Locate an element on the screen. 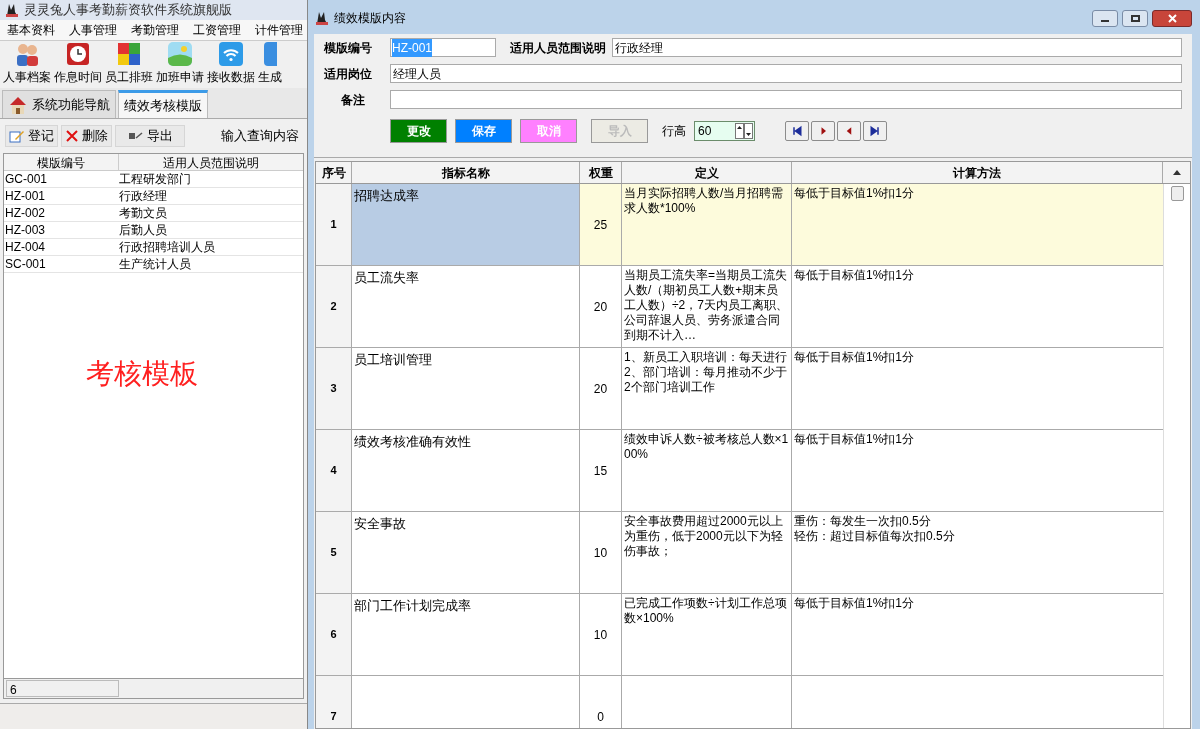  dialog-title: 绩效模版内容 is located at coordinates (370, 18).